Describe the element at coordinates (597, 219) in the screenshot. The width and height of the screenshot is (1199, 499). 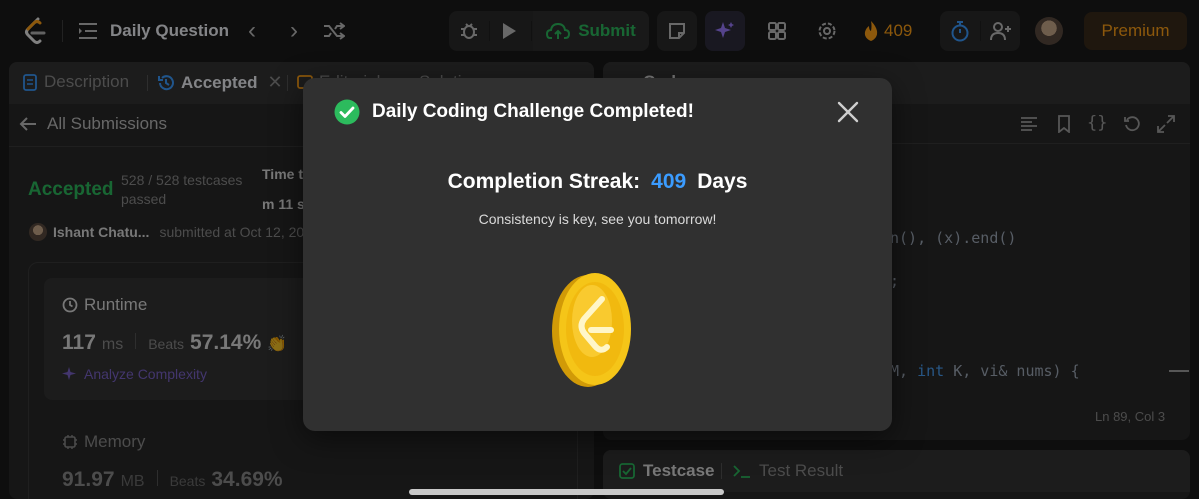
I see `modal-subtitle: Consistency is key, see you tomorrow!` at that location.